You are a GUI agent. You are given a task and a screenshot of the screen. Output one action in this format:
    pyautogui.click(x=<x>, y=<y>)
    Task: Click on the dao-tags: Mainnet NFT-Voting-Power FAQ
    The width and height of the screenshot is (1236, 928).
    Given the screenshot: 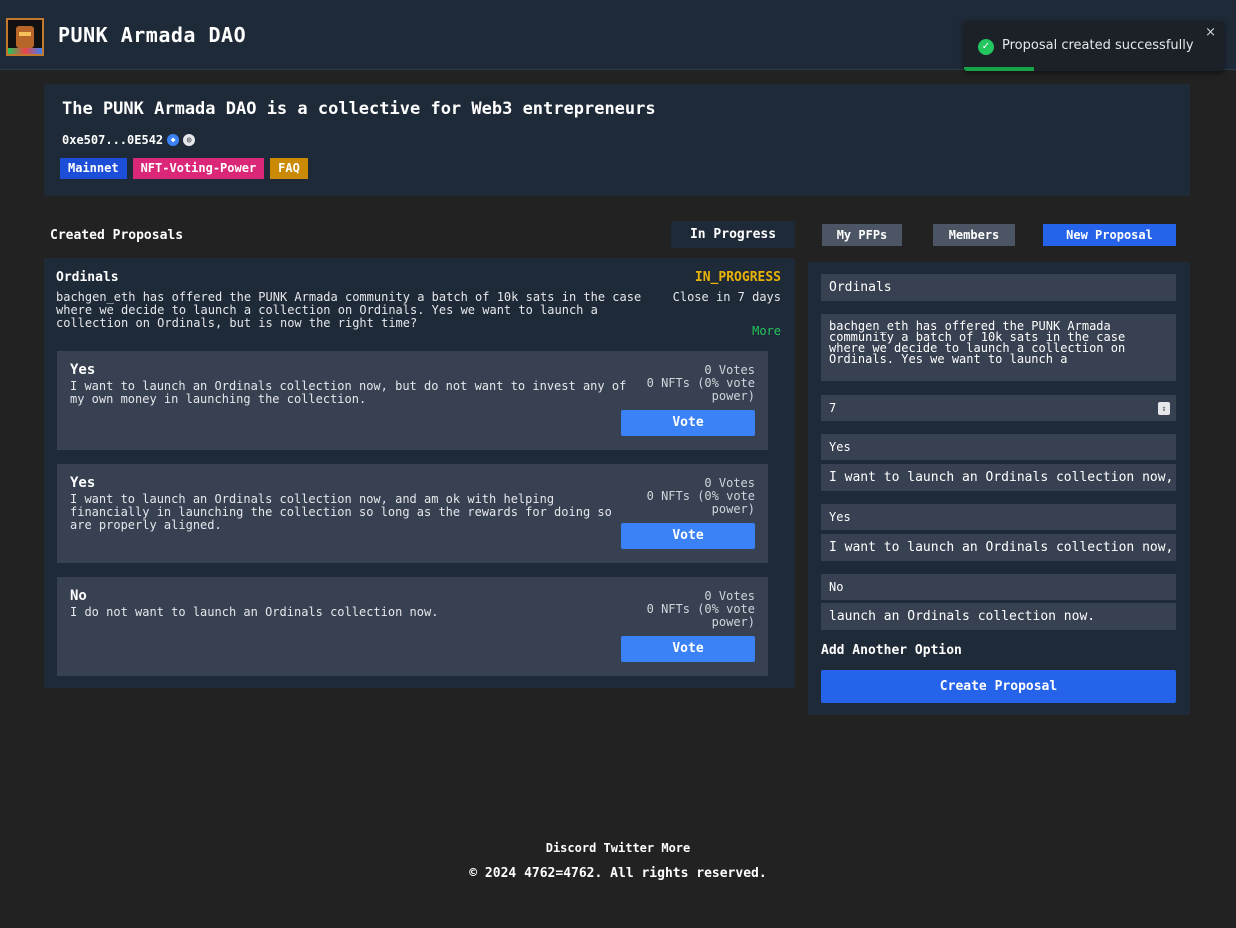 What is the action you would take?
    pyautogui.click(x=184, y=168)
    